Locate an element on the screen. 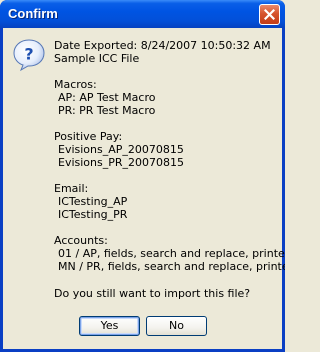 The height and width of the screenshot is (352, 320). date-exported: Date Exported: 8/24/2007 10:50:32 AM is located at coordinates (162, 45).